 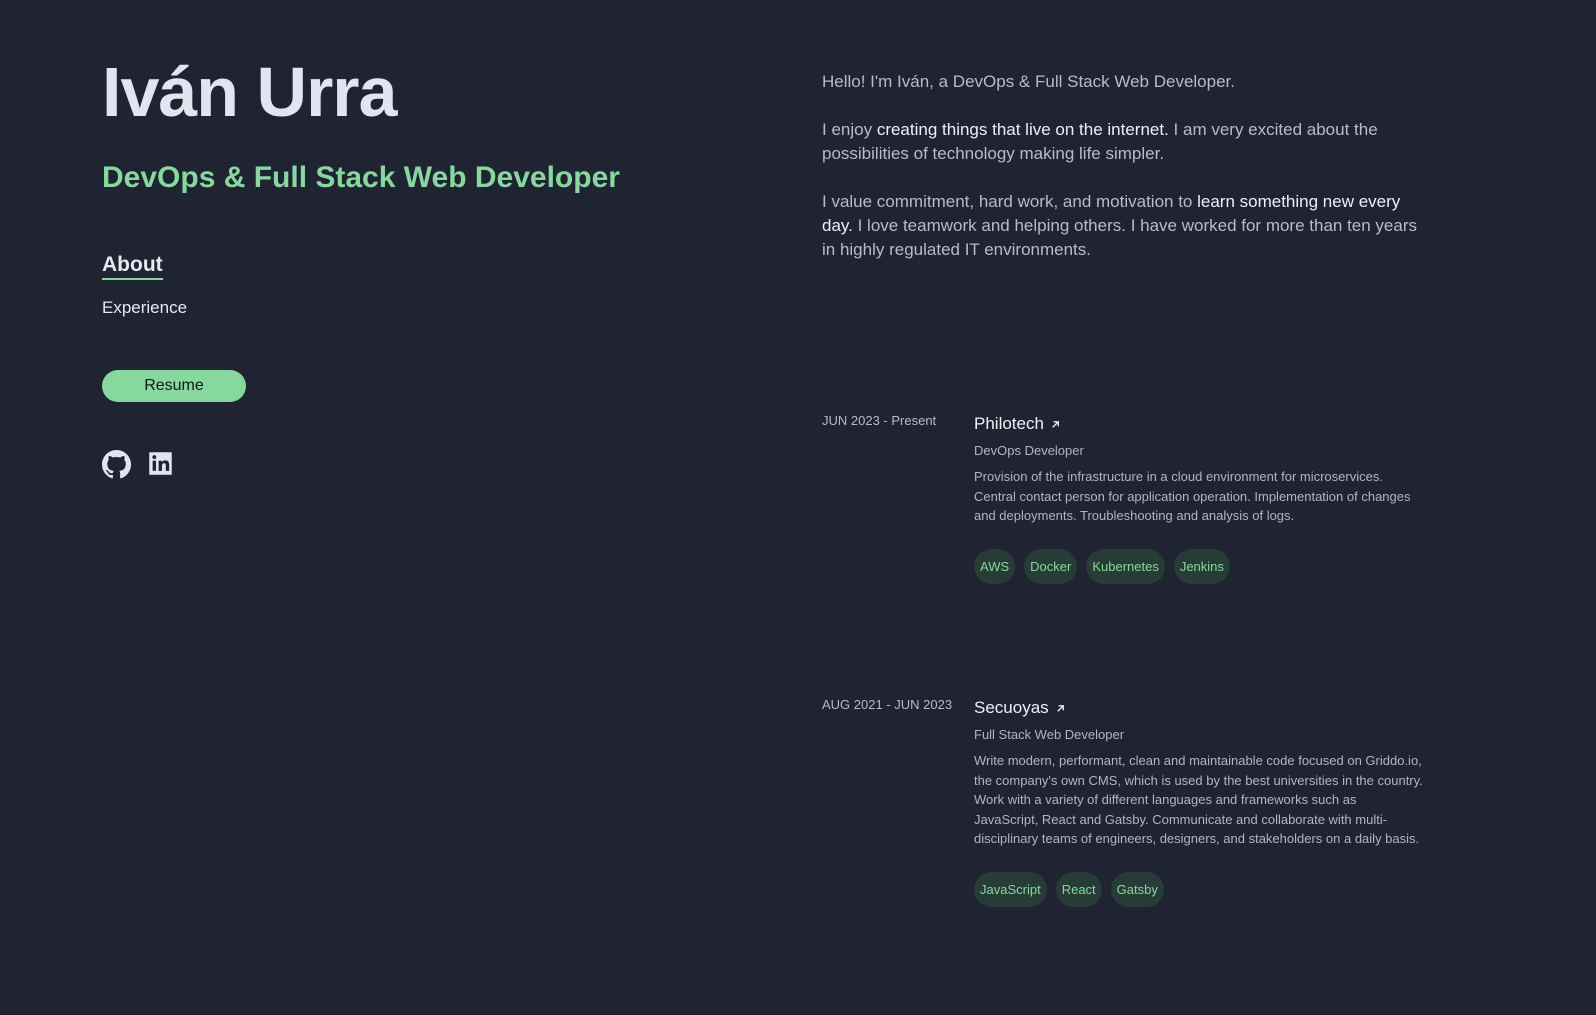 What do you see at coordinates (382, 464) in the screenshot?
I see `social-links` at bounding box center [382, 464].